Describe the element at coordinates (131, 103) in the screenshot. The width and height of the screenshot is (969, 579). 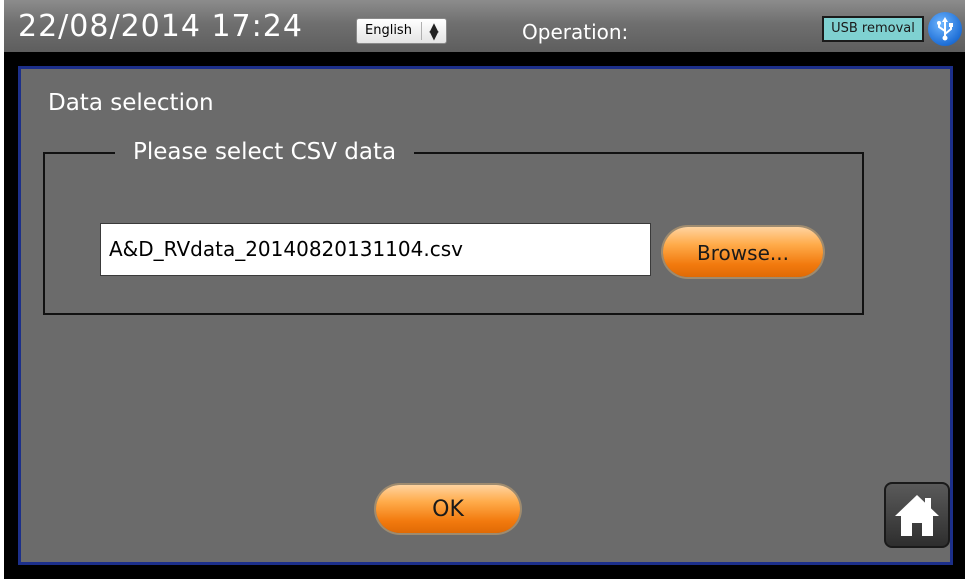
I see `page-title: Data selection` at that location.